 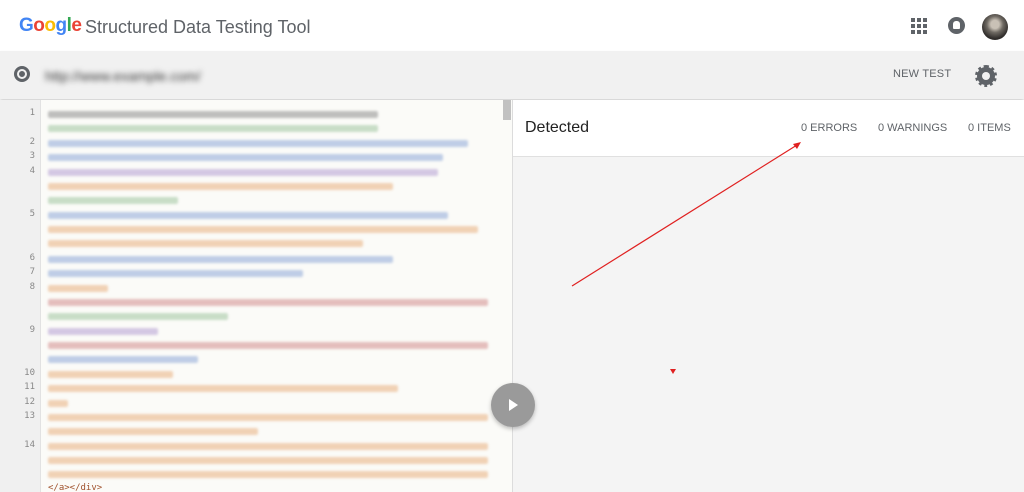 What do you see at coordinates (512, 25) in the screenshot?
I see `top-bar: Google Structured Data Testing Tool` at bounding box center [512, 25].